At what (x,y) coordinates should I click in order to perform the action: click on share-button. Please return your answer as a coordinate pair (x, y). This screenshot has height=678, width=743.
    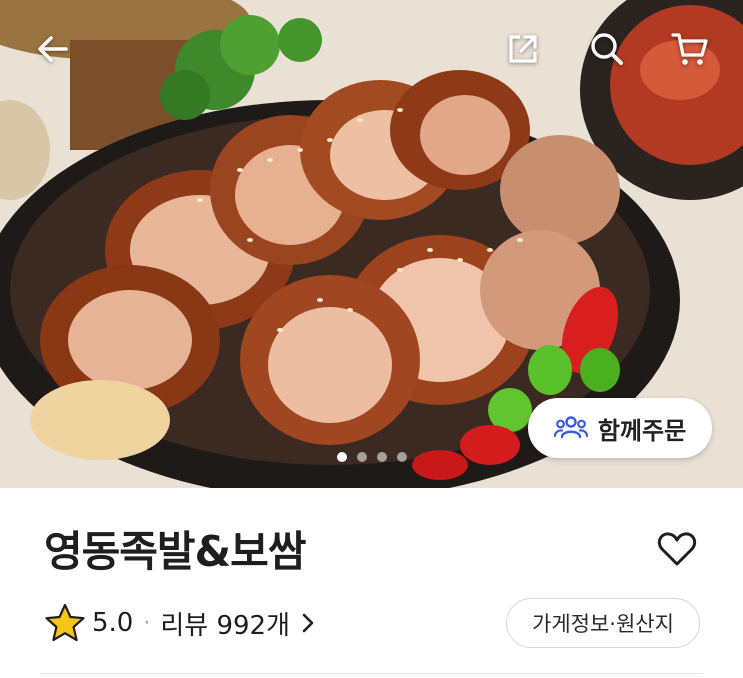
    Looking at the image, I should click on (523, 49).